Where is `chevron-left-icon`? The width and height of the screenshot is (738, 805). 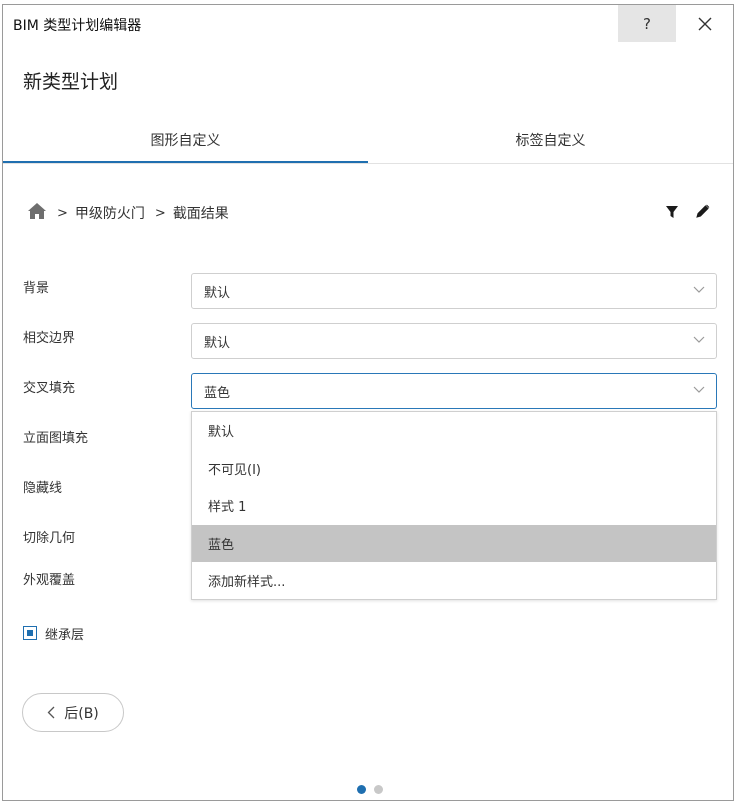
chevron-left-icon is located at coordinates (51, 712).